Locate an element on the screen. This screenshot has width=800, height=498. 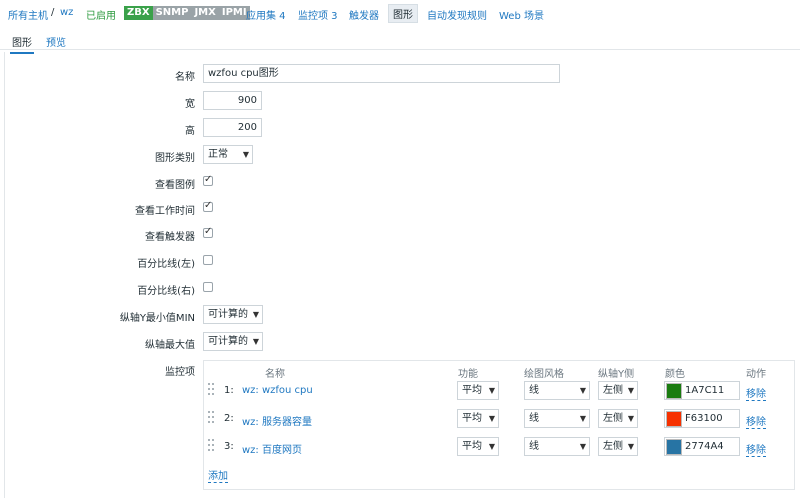
show-worktime-checkbox is located at coordinates (208, 206).